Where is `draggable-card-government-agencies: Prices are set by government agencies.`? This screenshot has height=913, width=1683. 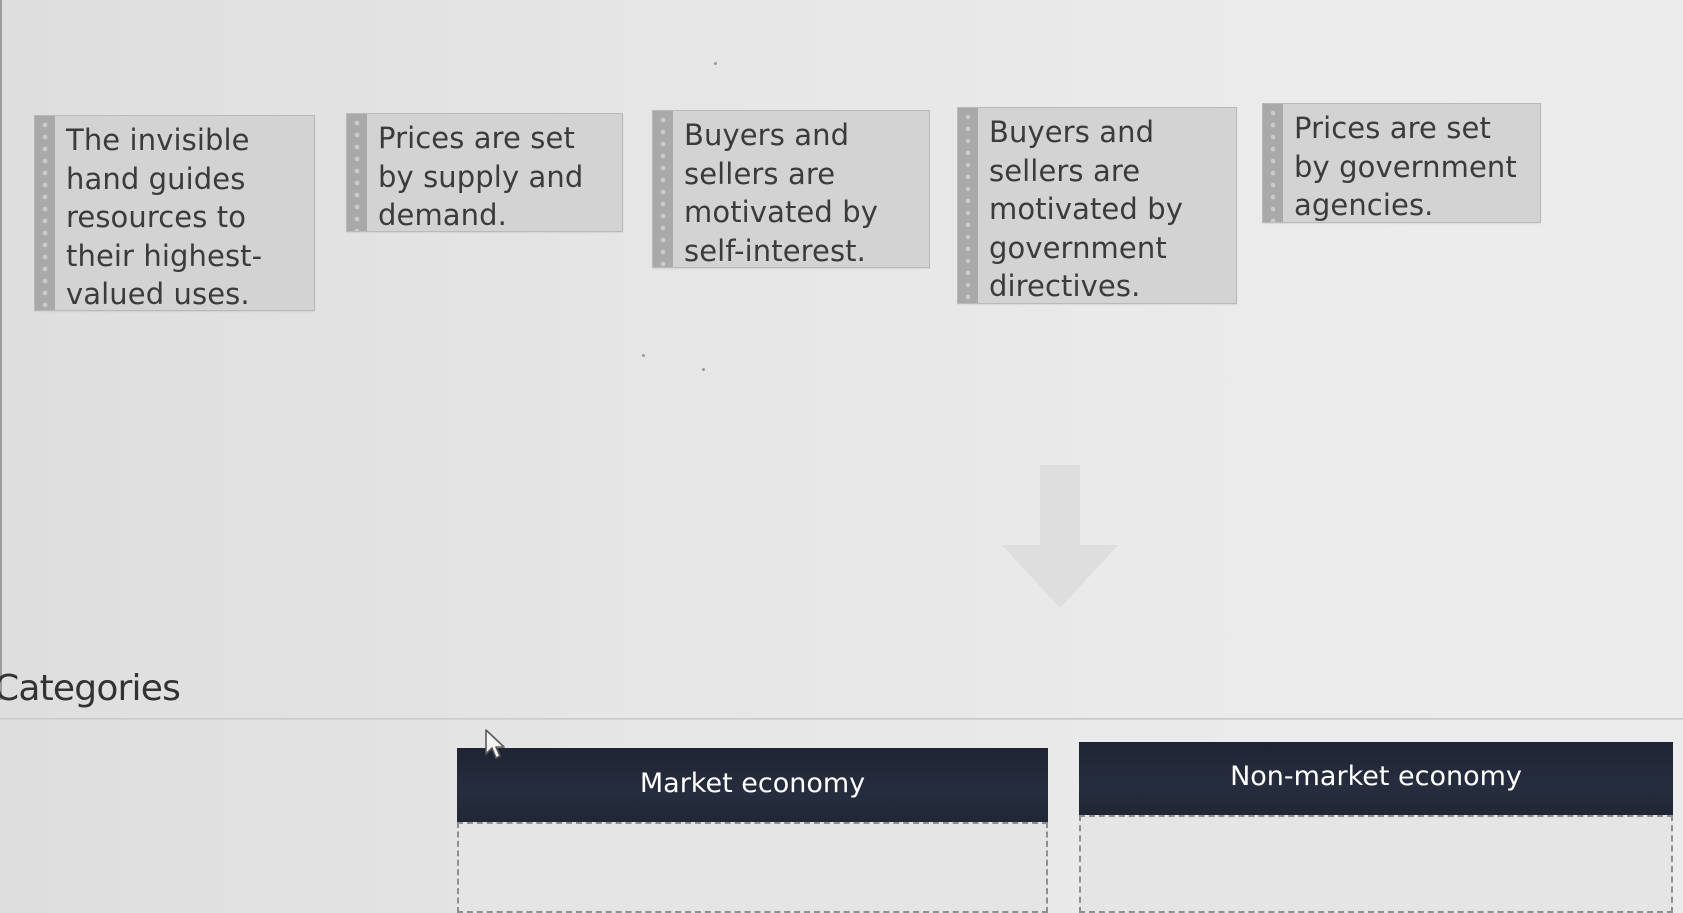 draggable-card-government-agencies: Prices are set by government agencies. is located at coordinates (1401, 163).